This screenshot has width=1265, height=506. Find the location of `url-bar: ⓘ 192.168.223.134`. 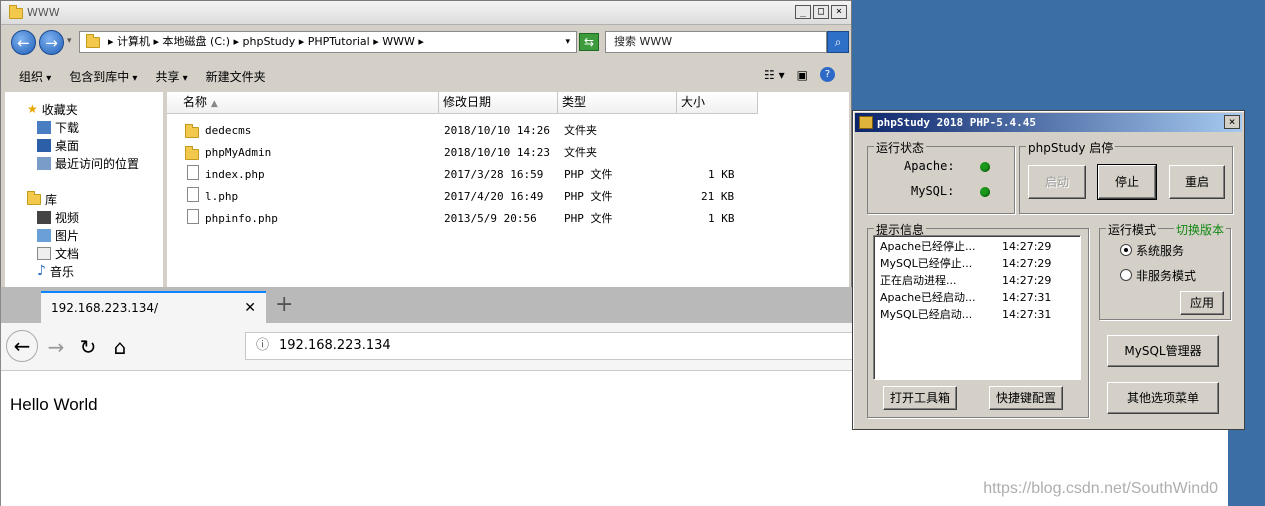

url-bar: ⓘ 192.168.223.134 is located at coordinates (549, 346).